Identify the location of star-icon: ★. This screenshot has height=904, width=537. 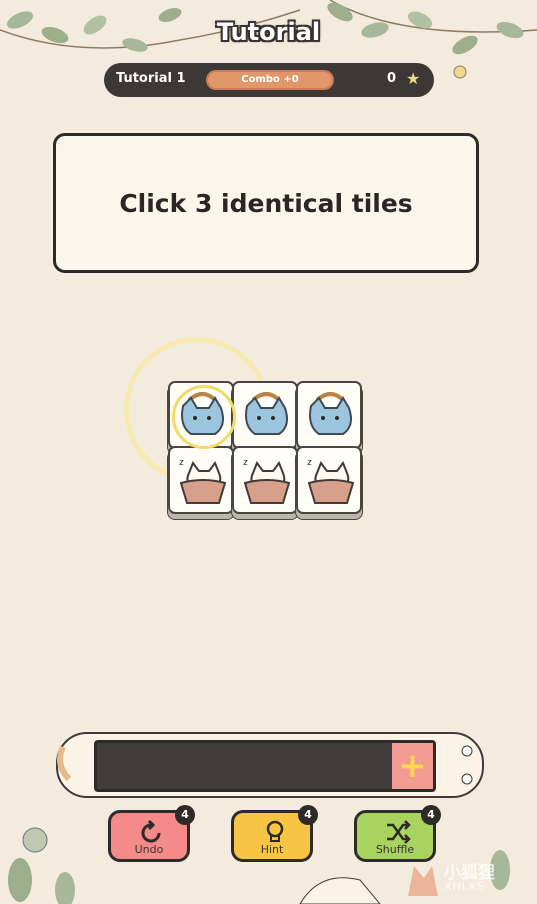
(413, 78).